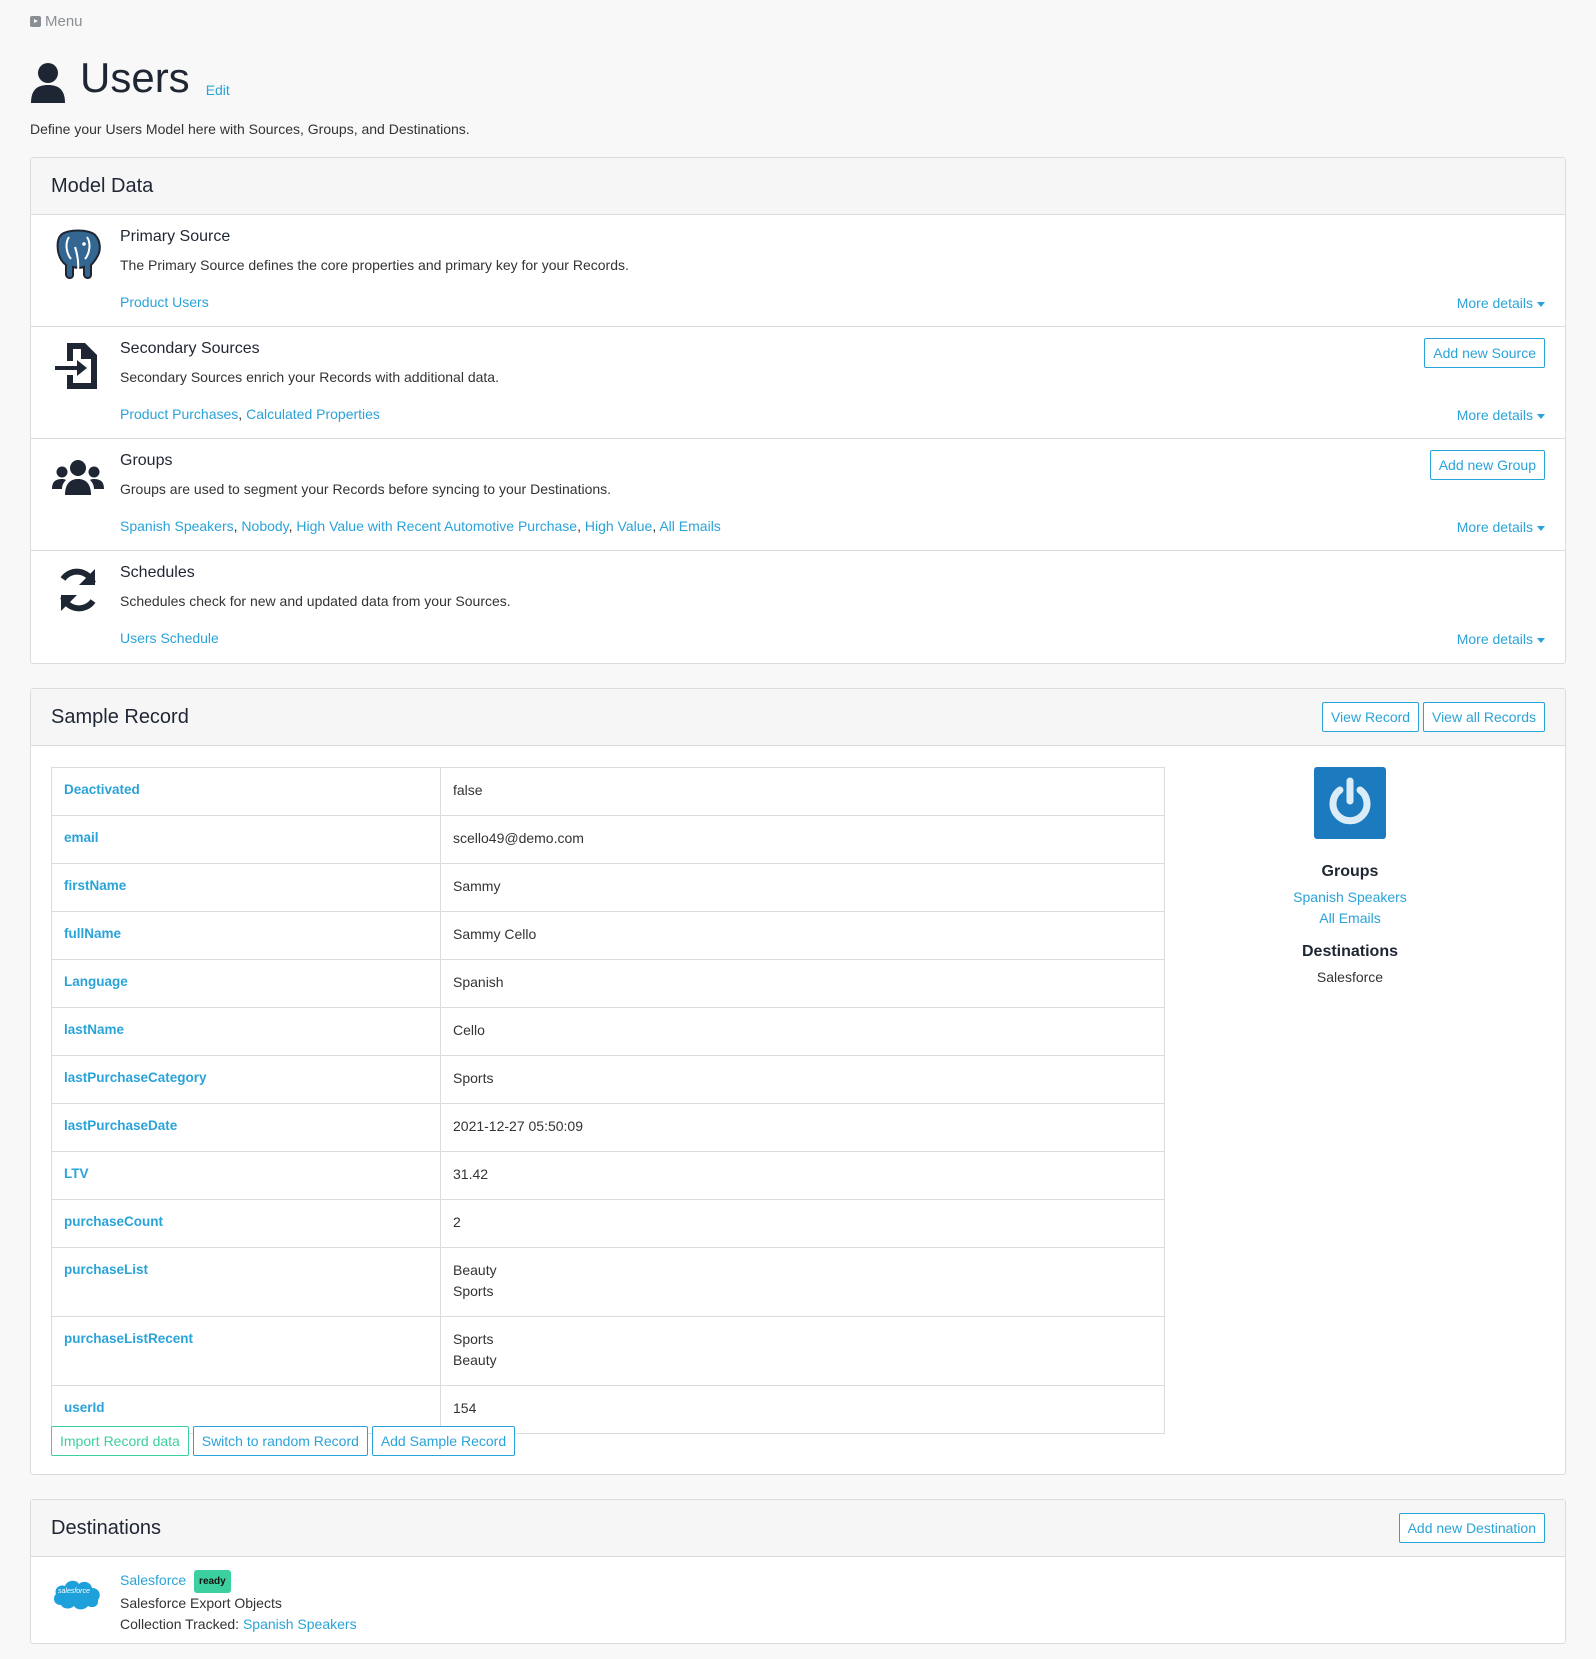 The width and height of the screenshot is (1596, 1659). I want to click on table-row: fullName Sammy Cello, so click(608, 935).